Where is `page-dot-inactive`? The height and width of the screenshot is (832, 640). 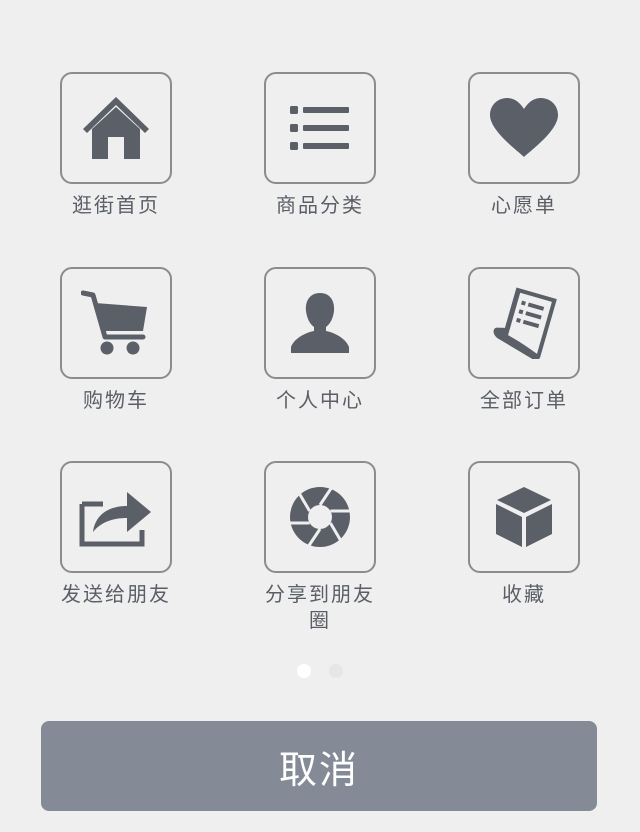
page-dot-inactive is located at coordinates (336, 671).